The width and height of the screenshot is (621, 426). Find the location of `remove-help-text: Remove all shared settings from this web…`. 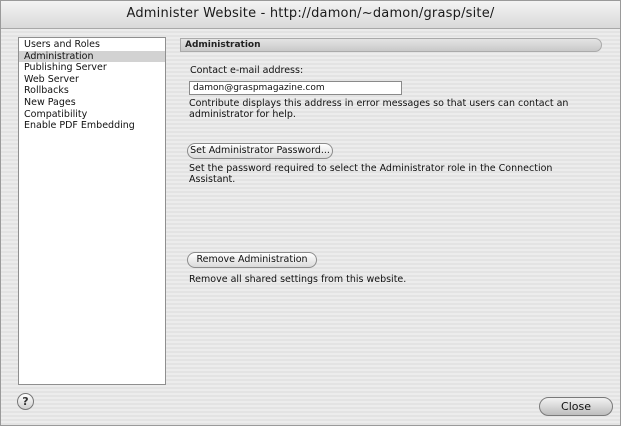

remove-help-text: Remove all shared settings from this web… is located at coordinates (298, 279).